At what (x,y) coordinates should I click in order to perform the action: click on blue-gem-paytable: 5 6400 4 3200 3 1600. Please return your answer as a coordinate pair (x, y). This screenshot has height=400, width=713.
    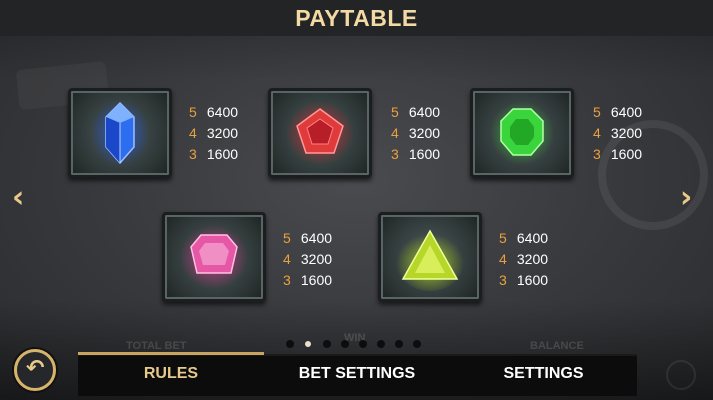
    Looking at the image, I should click on (213, 133).